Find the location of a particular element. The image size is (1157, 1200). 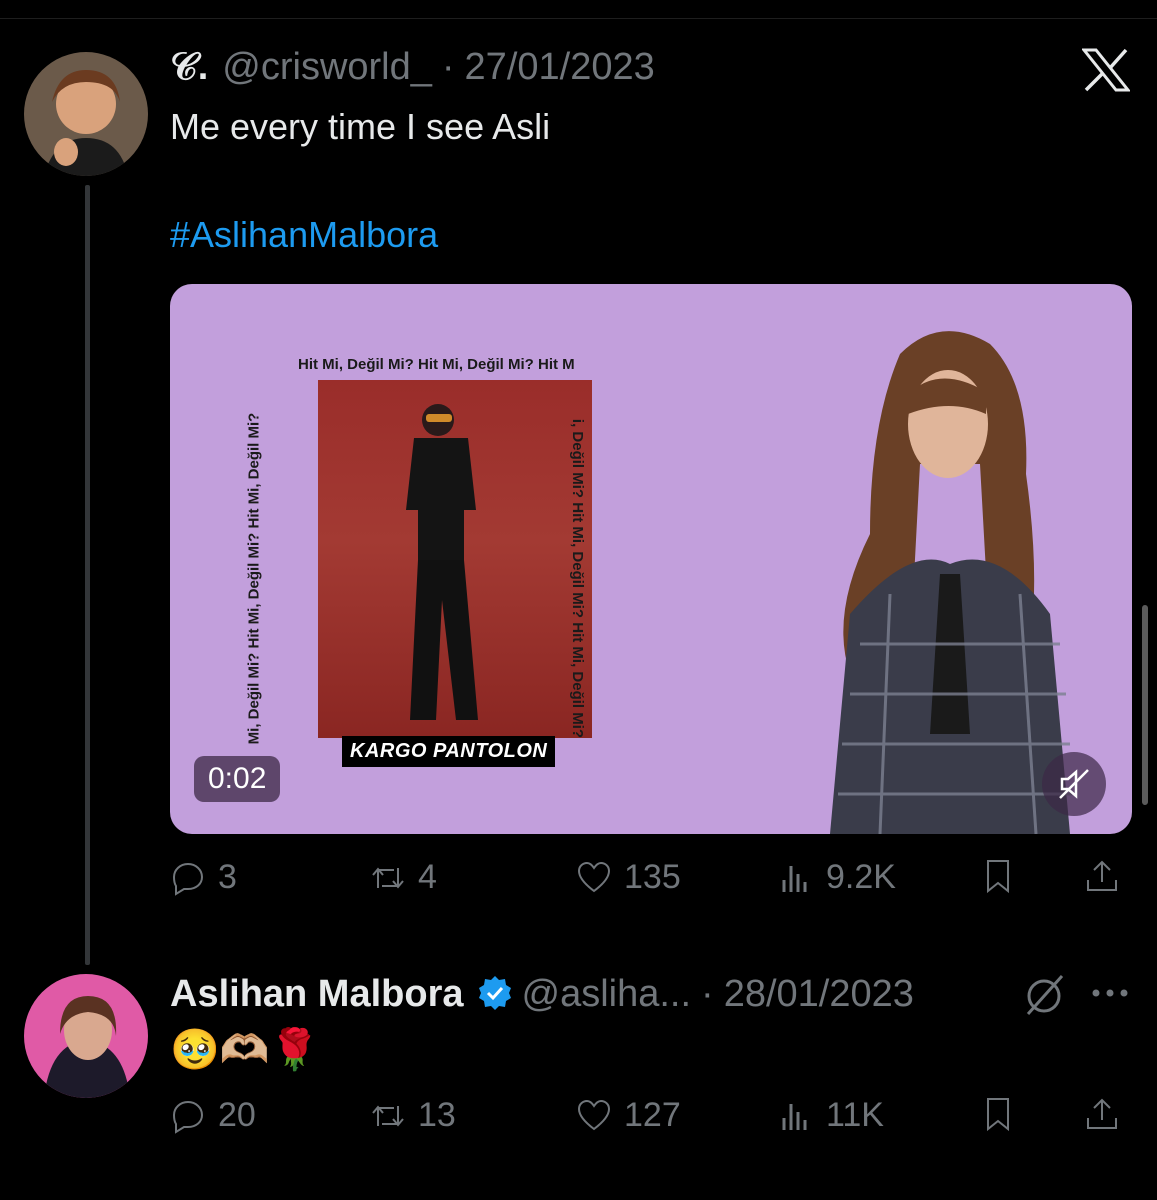

retweet-button: 4 is located at coordinates (403, 877).